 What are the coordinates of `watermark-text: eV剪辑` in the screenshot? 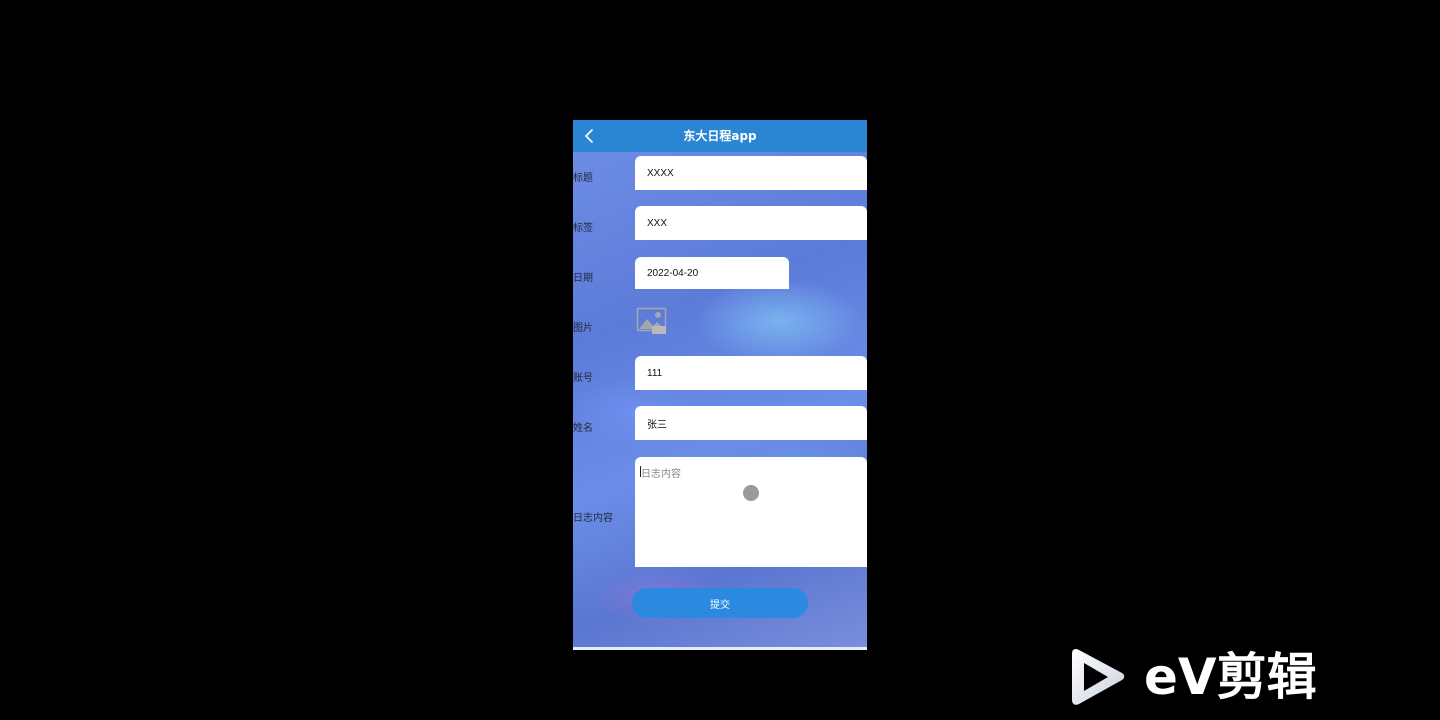 It's located at (1230, 677).